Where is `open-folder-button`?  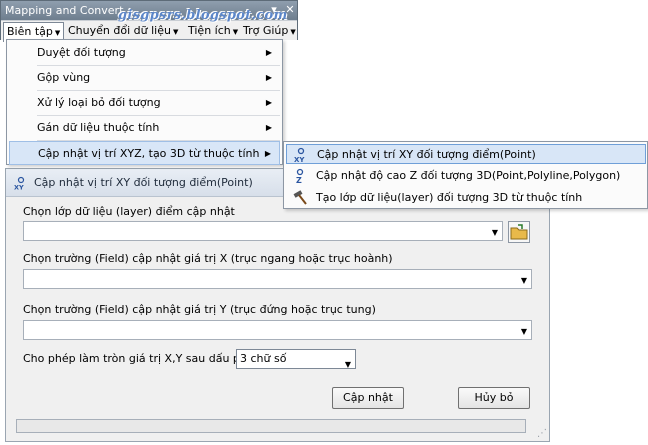 open-folder-button is located at coordinates (519, 232).